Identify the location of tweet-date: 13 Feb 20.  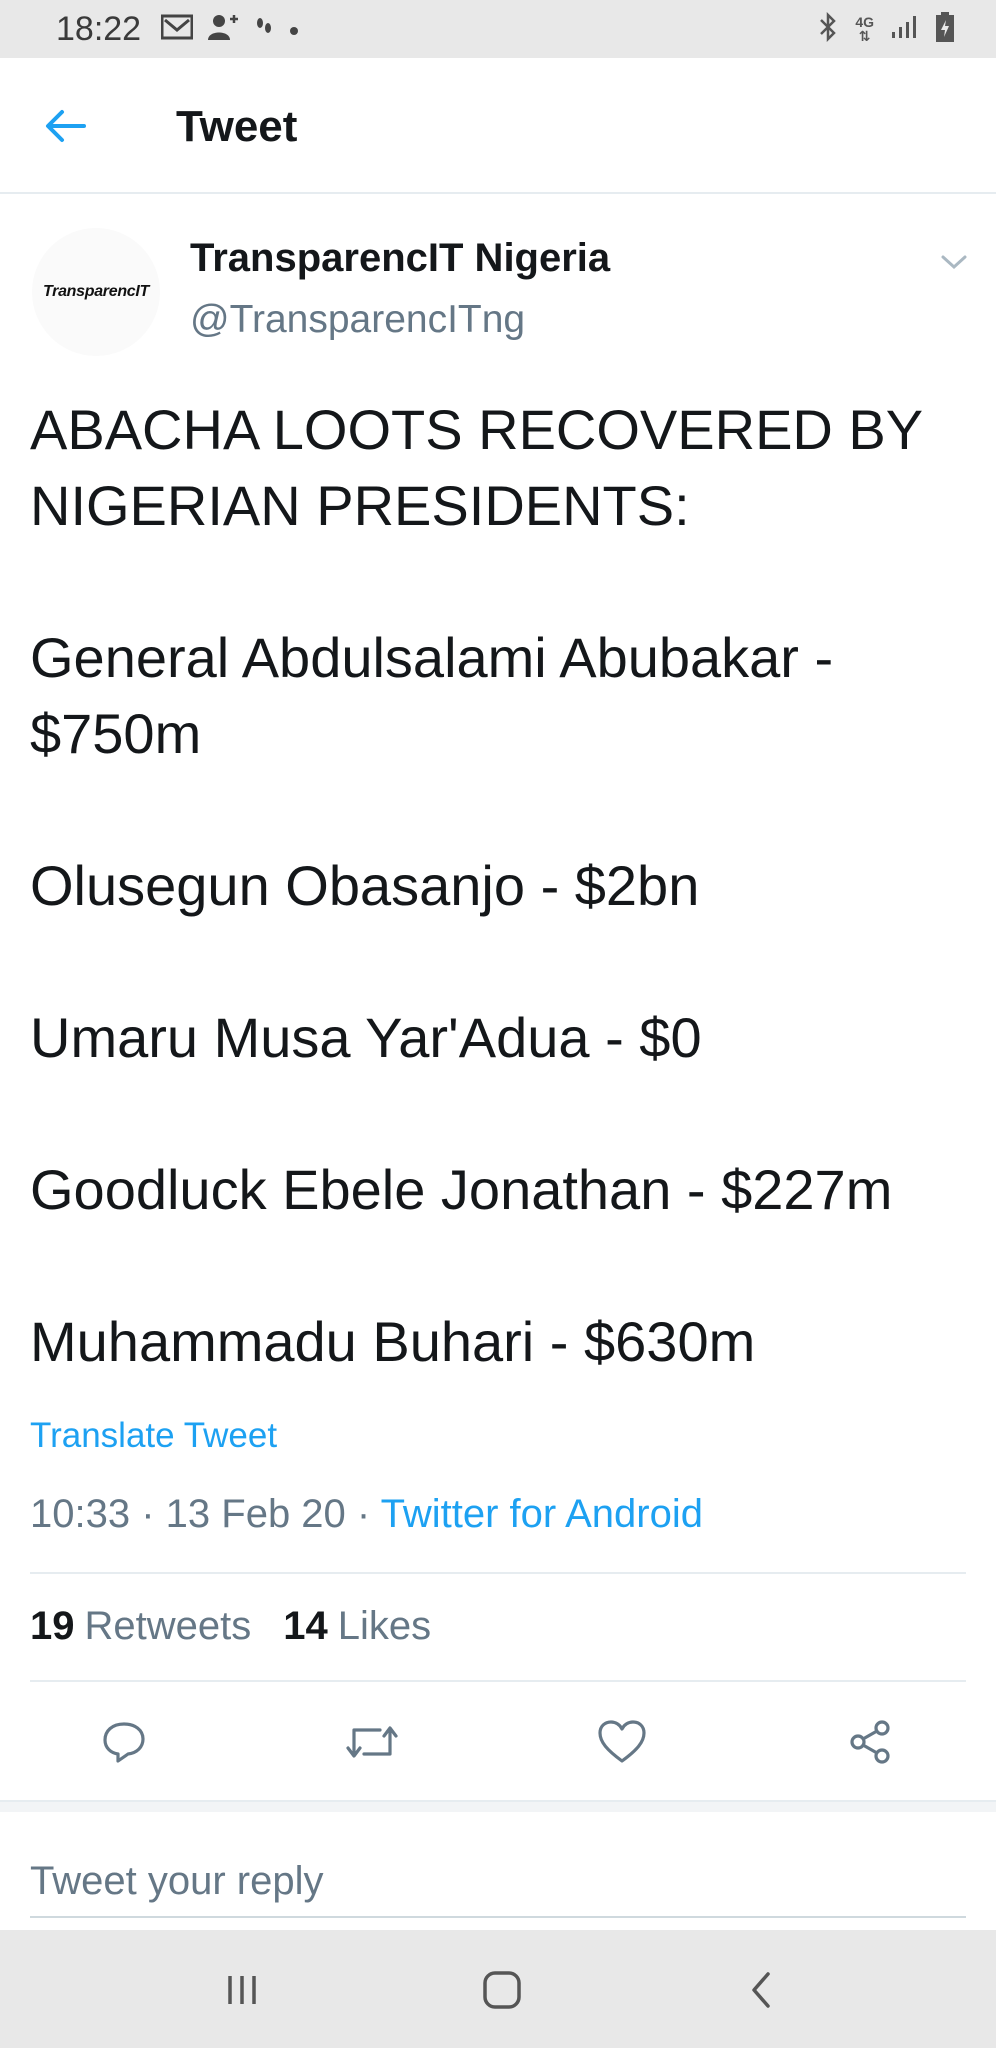
(255, 1514).